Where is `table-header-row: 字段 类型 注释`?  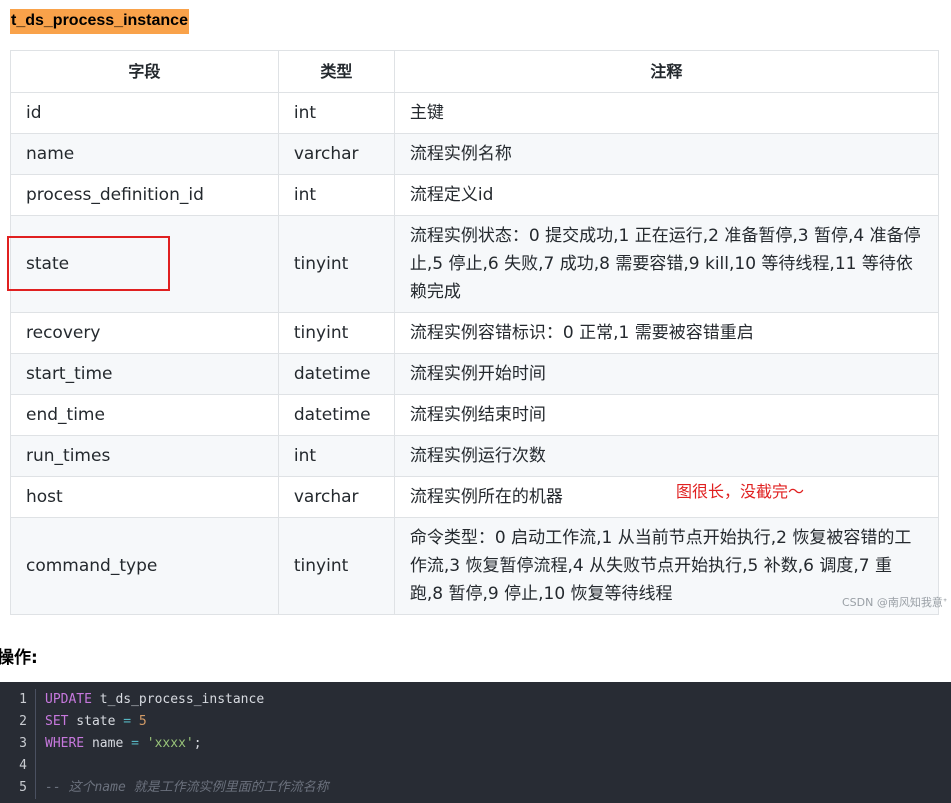
table-header-row: 字段 类型 注释 is located at coordinates (475, 71).